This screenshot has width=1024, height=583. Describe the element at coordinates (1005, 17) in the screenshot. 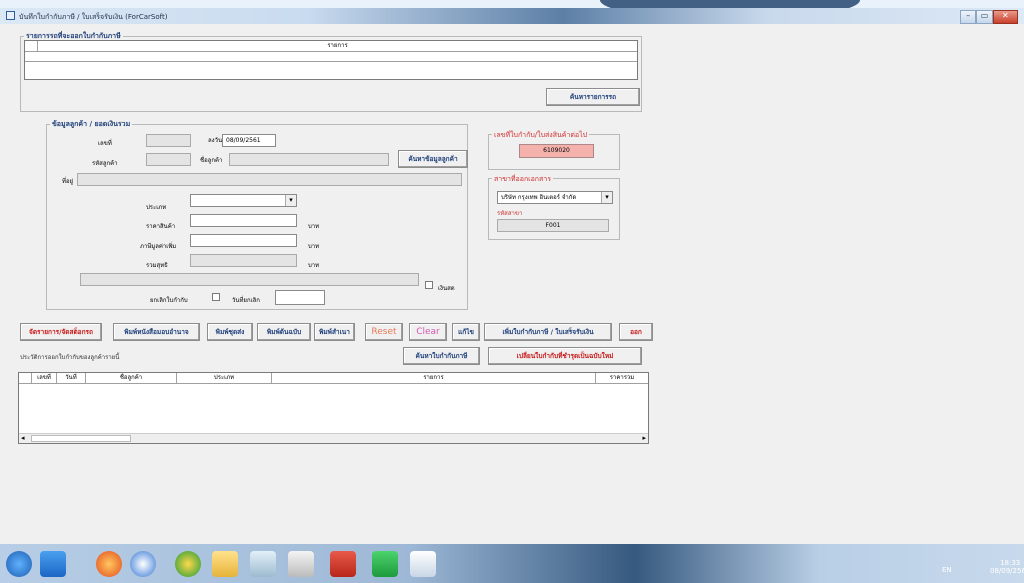

I see `close-button: ✕` at that location.